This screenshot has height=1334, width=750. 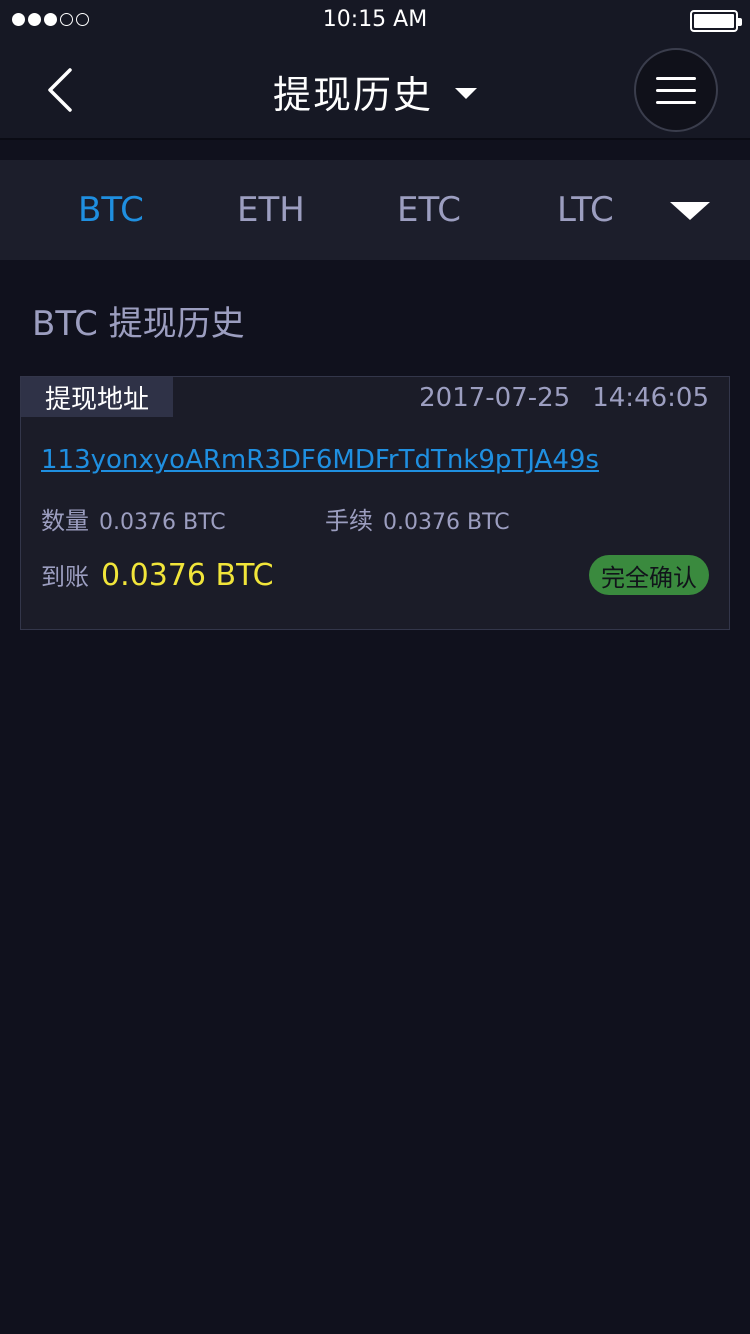 What do you see at coordinates (676, 90) in the screenshot?
I see `menu-button` at bounding box center [676, 90].